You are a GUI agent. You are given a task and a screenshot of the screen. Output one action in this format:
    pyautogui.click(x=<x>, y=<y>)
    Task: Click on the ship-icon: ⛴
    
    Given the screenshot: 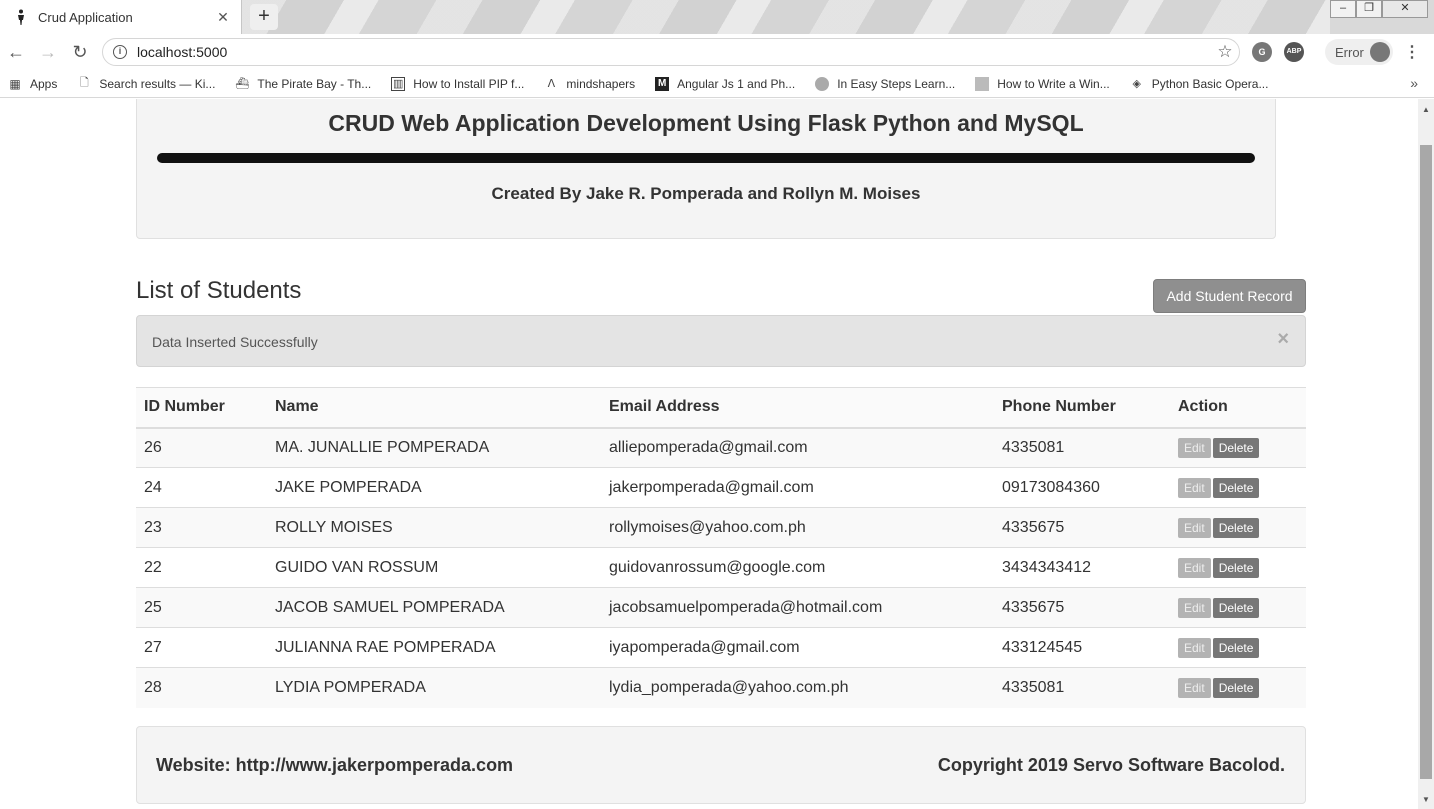 What is the action you would take?
    pyautogui.click(x=242, y=84)
    